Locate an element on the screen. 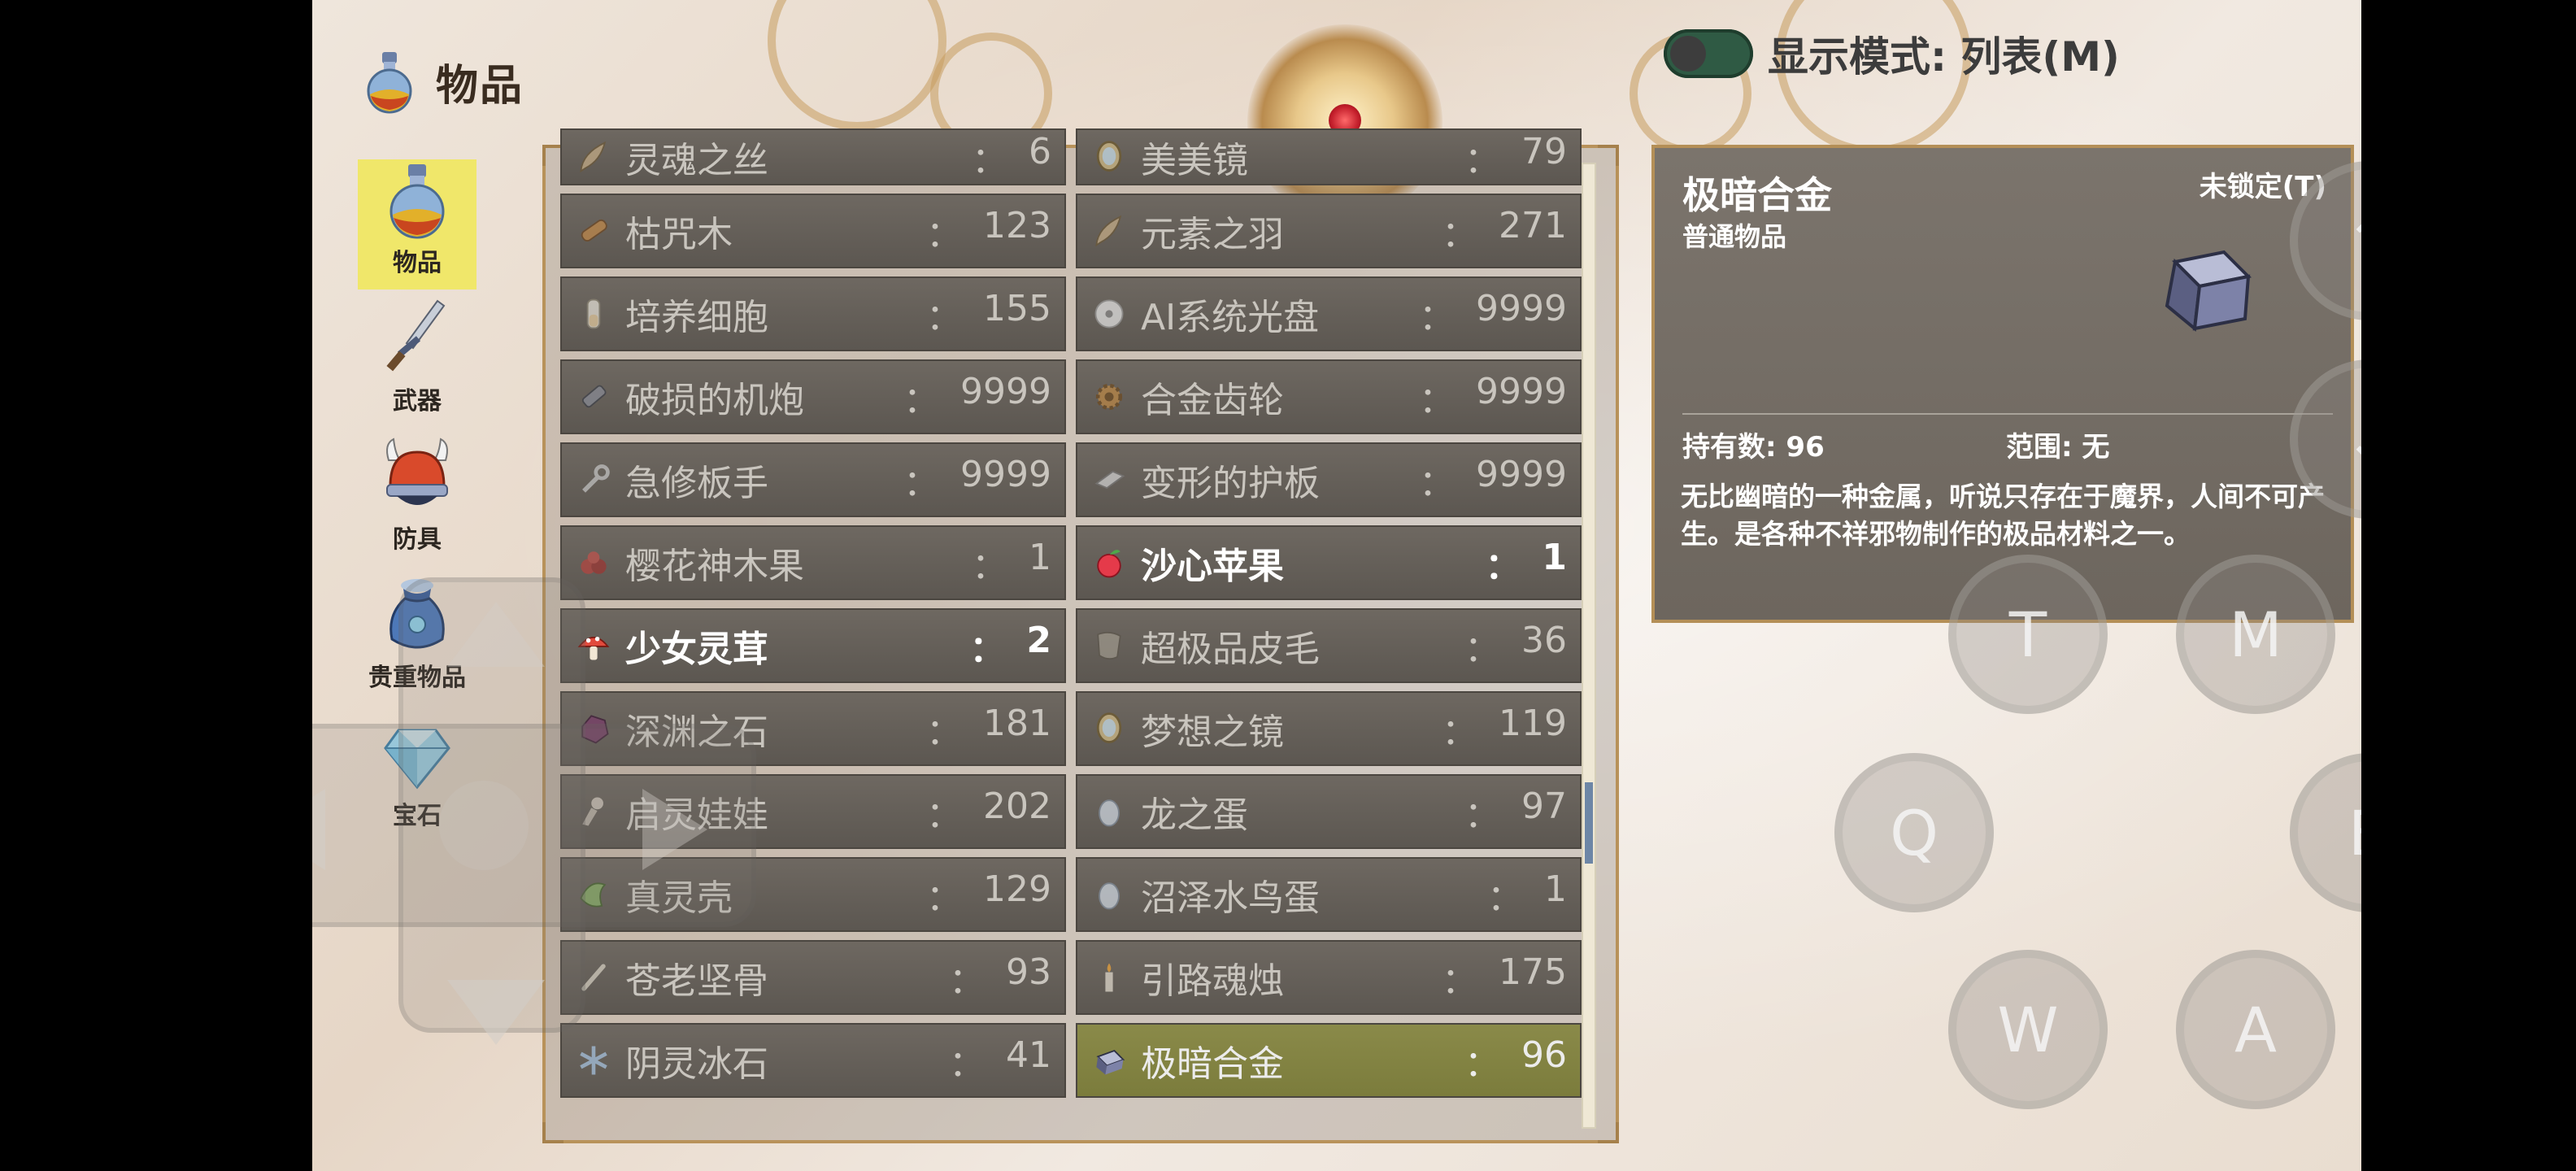  ice-icon is located at coordinates (593, 1060).